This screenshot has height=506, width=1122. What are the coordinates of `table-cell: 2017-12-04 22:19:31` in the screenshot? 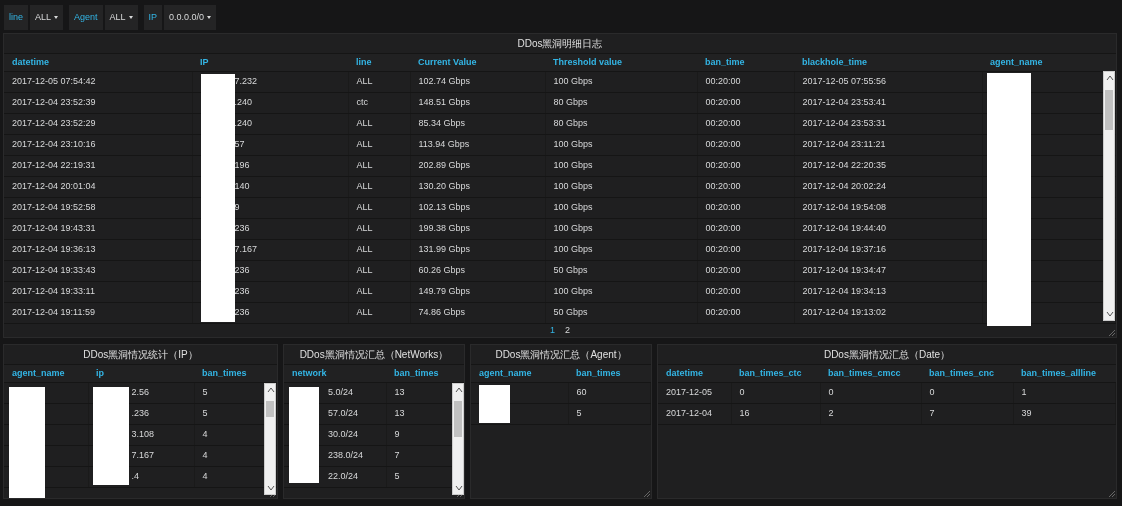 It's located at (98, 166).